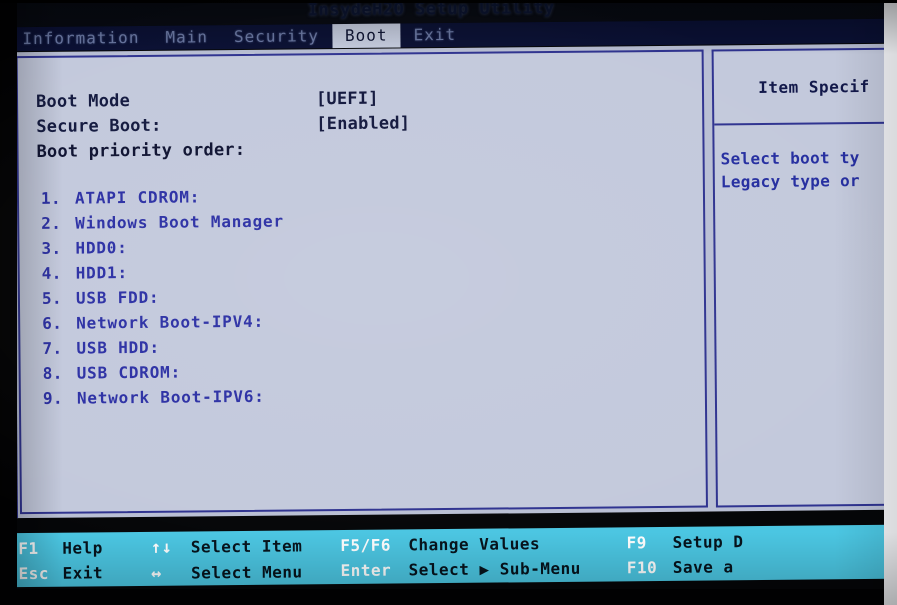  I want to click on tab-information: Information, so click(80, 38).